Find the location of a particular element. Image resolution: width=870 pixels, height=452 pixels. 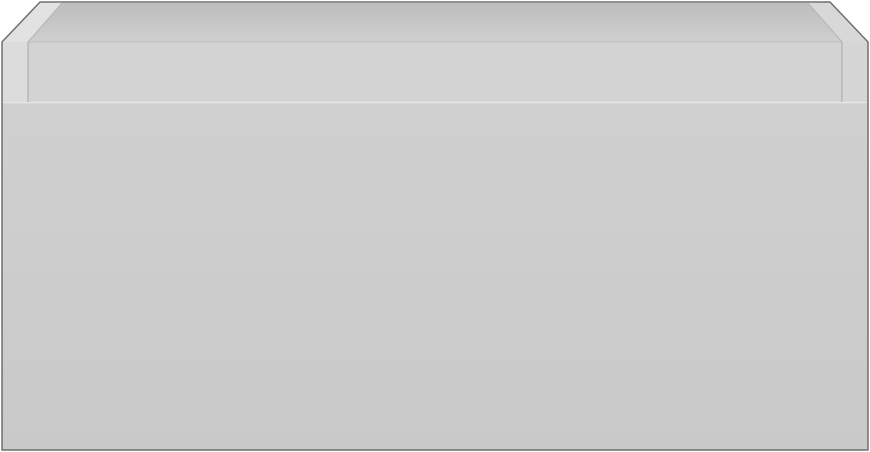

left-side-post is located at coordinates (15, 72).